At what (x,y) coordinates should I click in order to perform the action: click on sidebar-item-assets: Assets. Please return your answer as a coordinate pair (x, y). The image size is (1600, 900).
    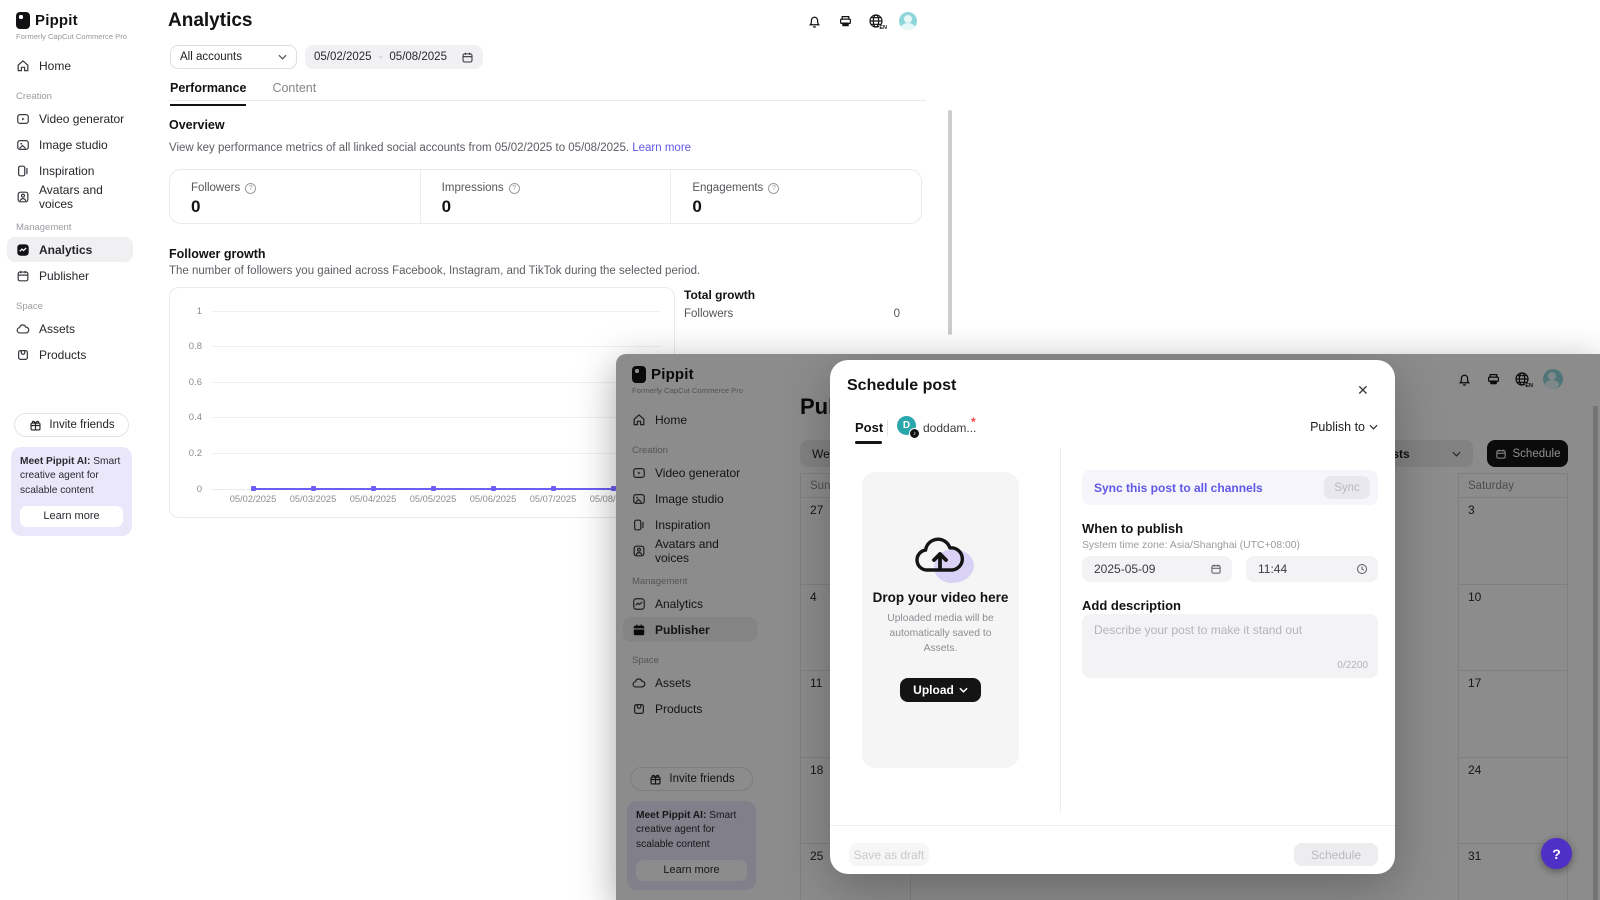
    Looking at the image, I should click on (70, 328).